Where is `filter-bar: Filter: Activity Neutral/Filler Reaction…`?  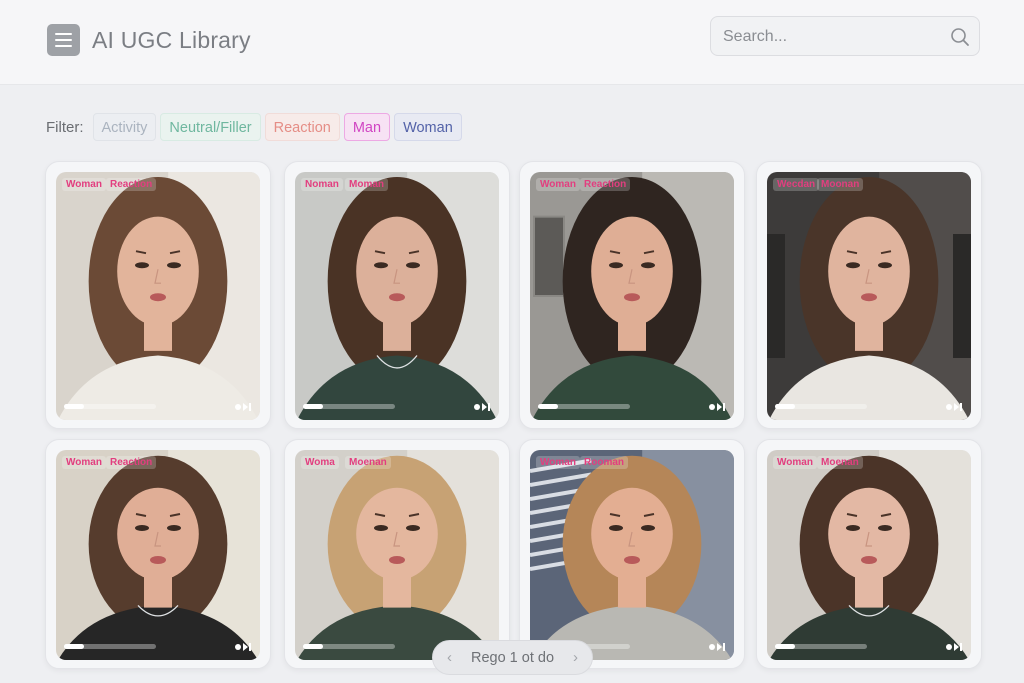
filter-bar: Filter: Activity Neutral/Filler Reaction… is located at coordinates (256, 127).